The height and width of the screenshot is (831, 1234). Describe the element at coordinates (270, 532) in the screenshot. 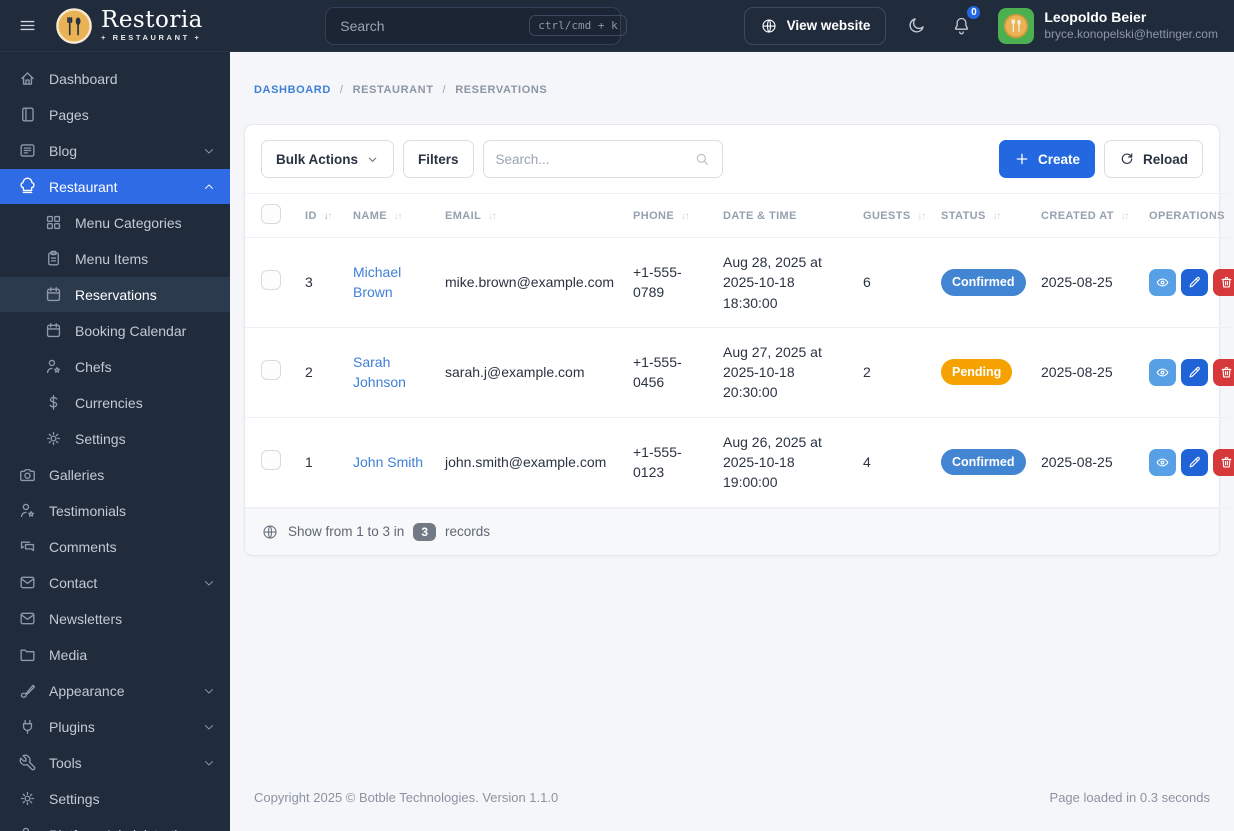

I see `globe-icon` at that location.